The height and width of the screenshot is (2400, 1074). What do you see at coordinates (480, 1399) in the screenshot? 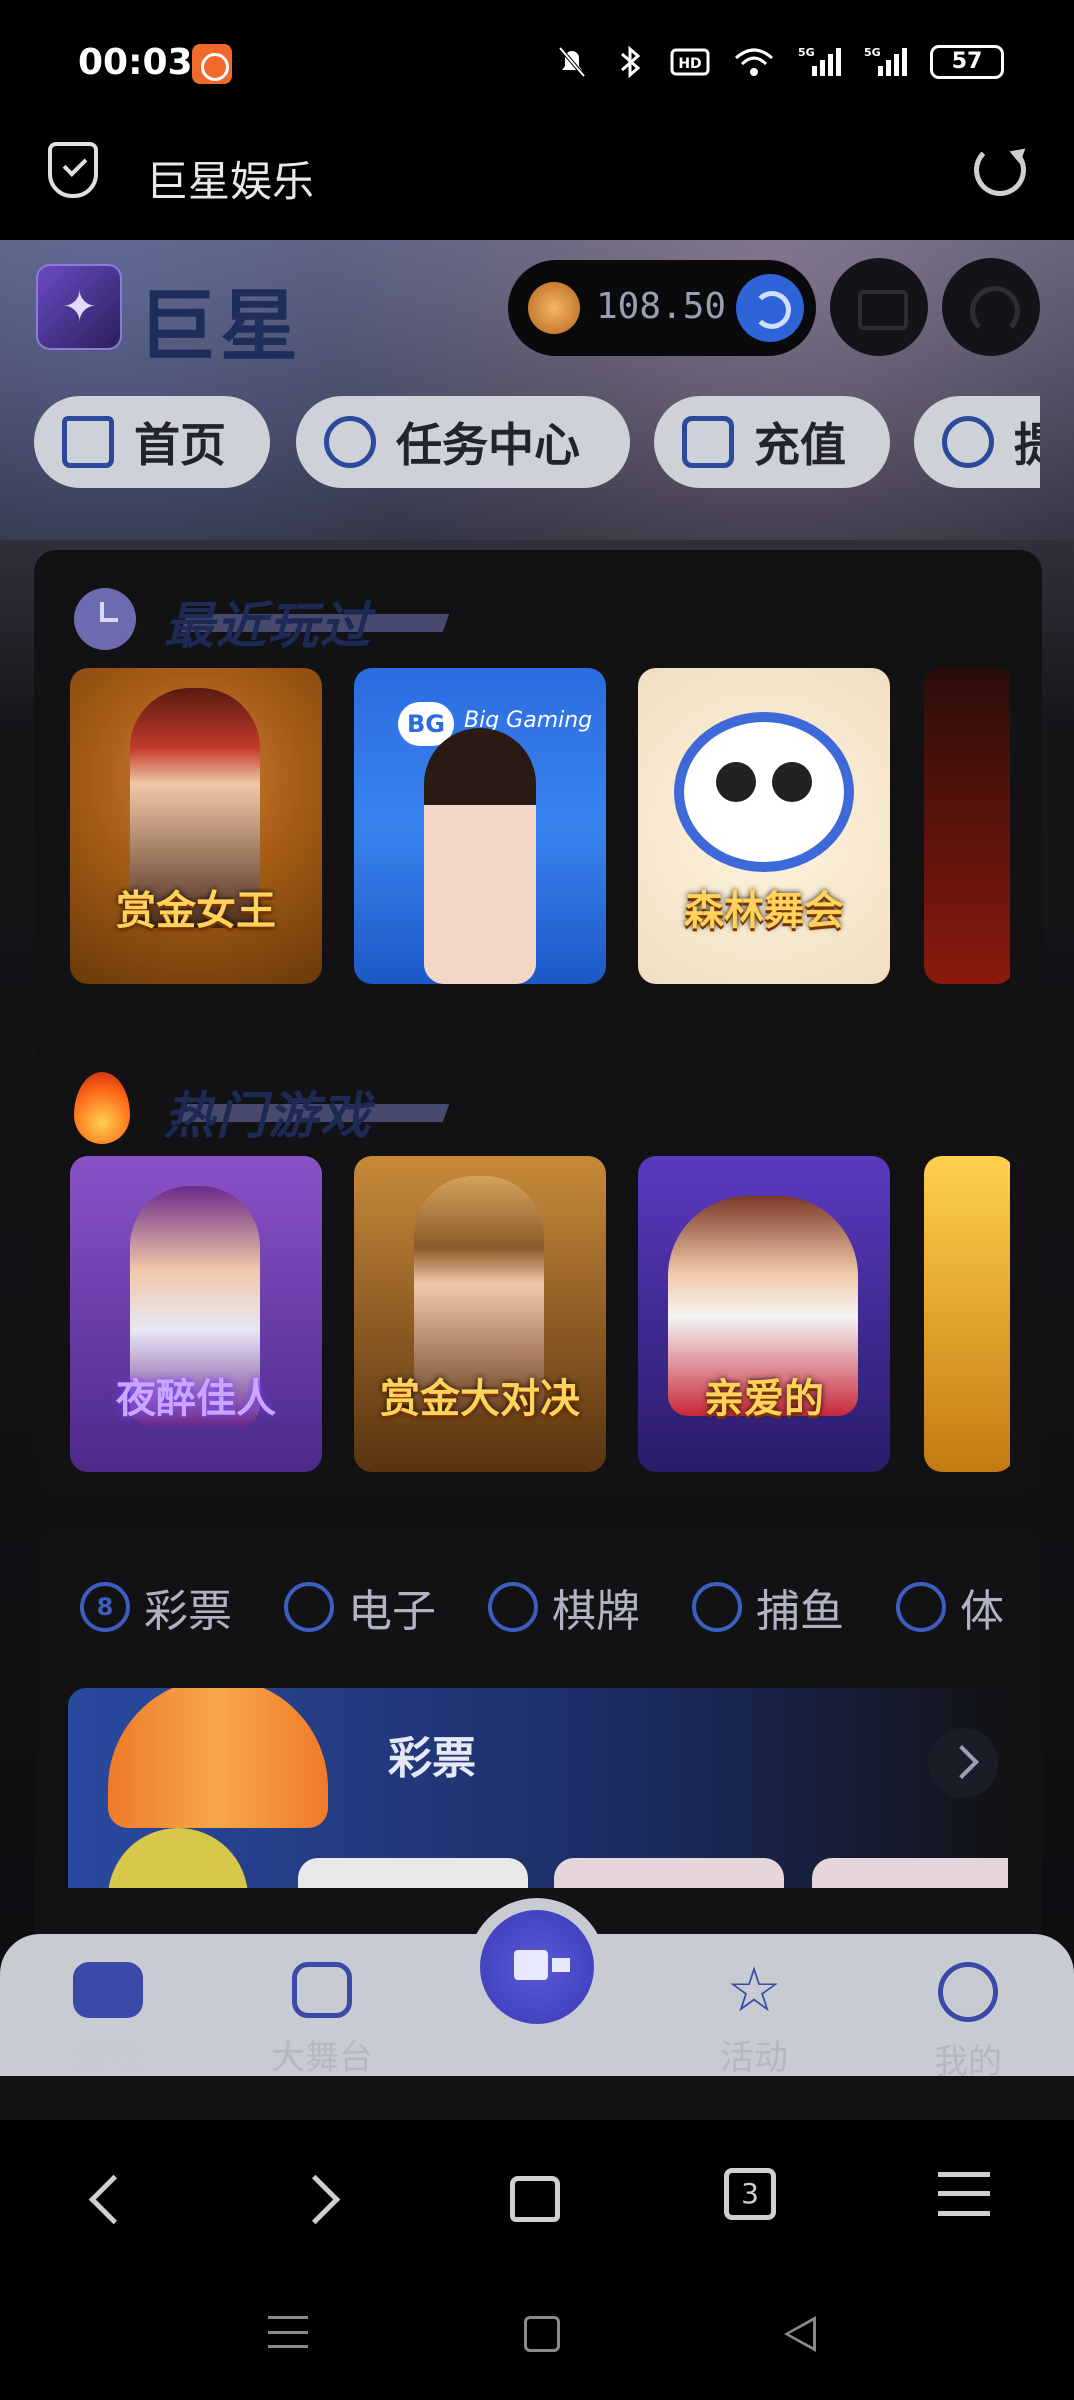
I see `game-title: 赏金大对决` at bounding box center [480, 1399].